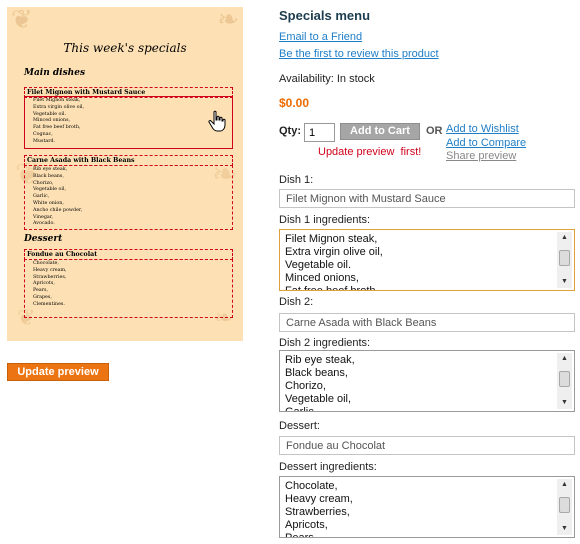  I want to click on dessert-ingredients-scrollbar: ▲ ▼, so click(564, 507).